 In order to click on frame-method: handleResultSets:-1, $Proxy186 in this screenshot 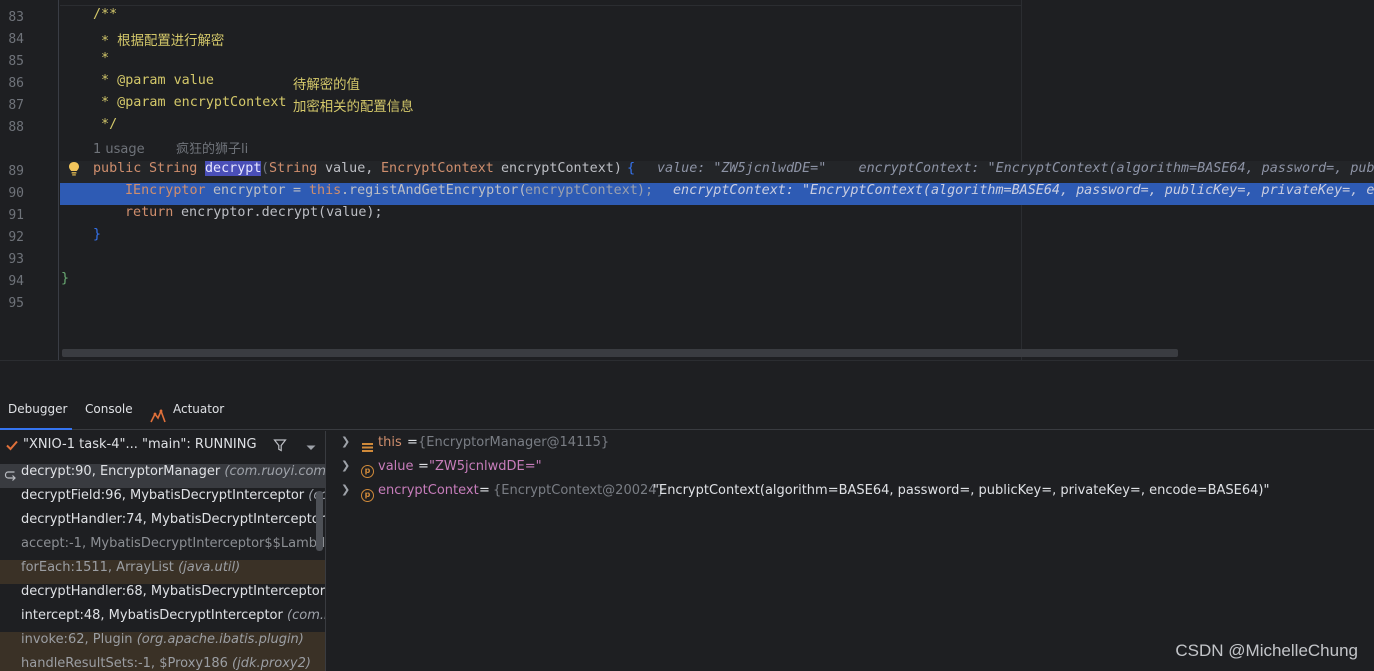, I will do `click(124, 663)`.